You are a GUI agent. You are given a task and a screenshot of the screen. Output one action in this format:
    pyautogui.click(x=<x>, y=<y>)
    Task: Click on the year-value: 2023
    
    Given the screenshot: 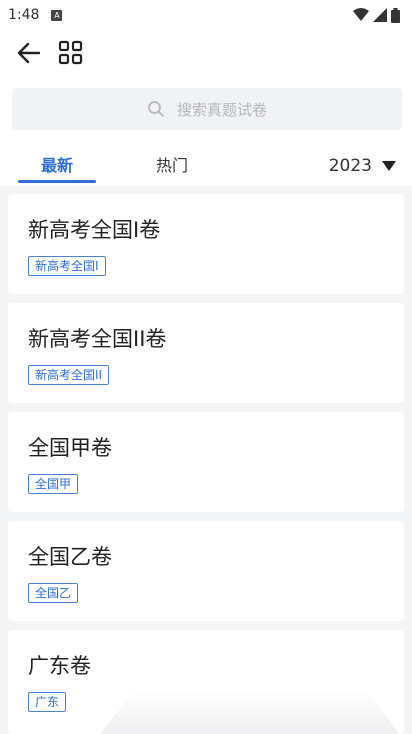 What is the action you would take?
    pyautogui.click(x=350, y=166)
    